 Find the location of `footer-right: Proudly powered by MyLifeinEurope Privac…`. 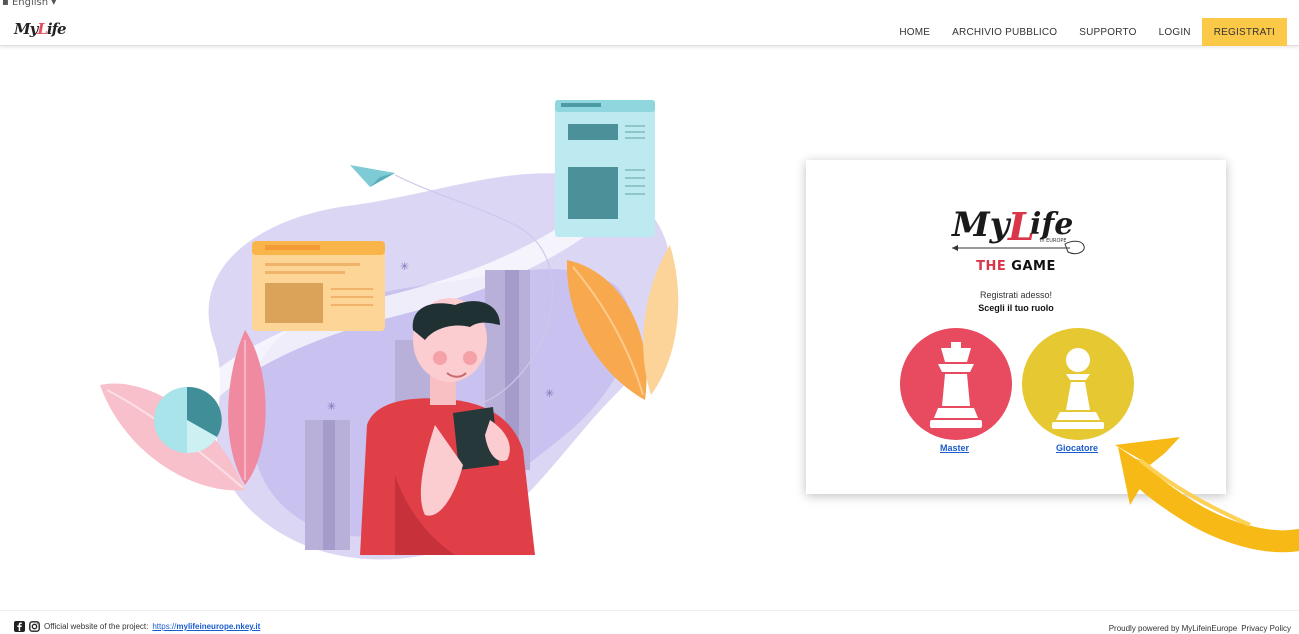

footer-right: Proudly powered by MyLifeinEurope Privac… is located at coordinates (1200, 628).